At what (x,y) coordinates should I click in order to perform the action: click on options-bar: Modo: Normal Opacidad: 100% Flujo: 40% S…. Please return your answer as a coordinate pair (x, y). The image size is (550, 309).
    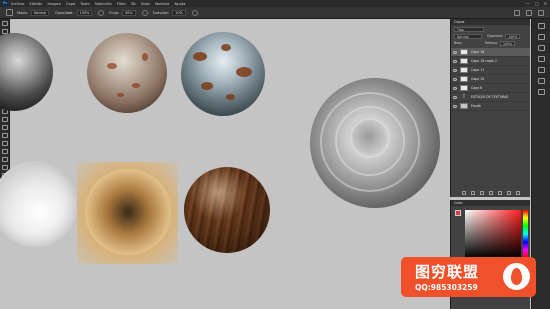
    Looking at the image, I should click on (275, 13).